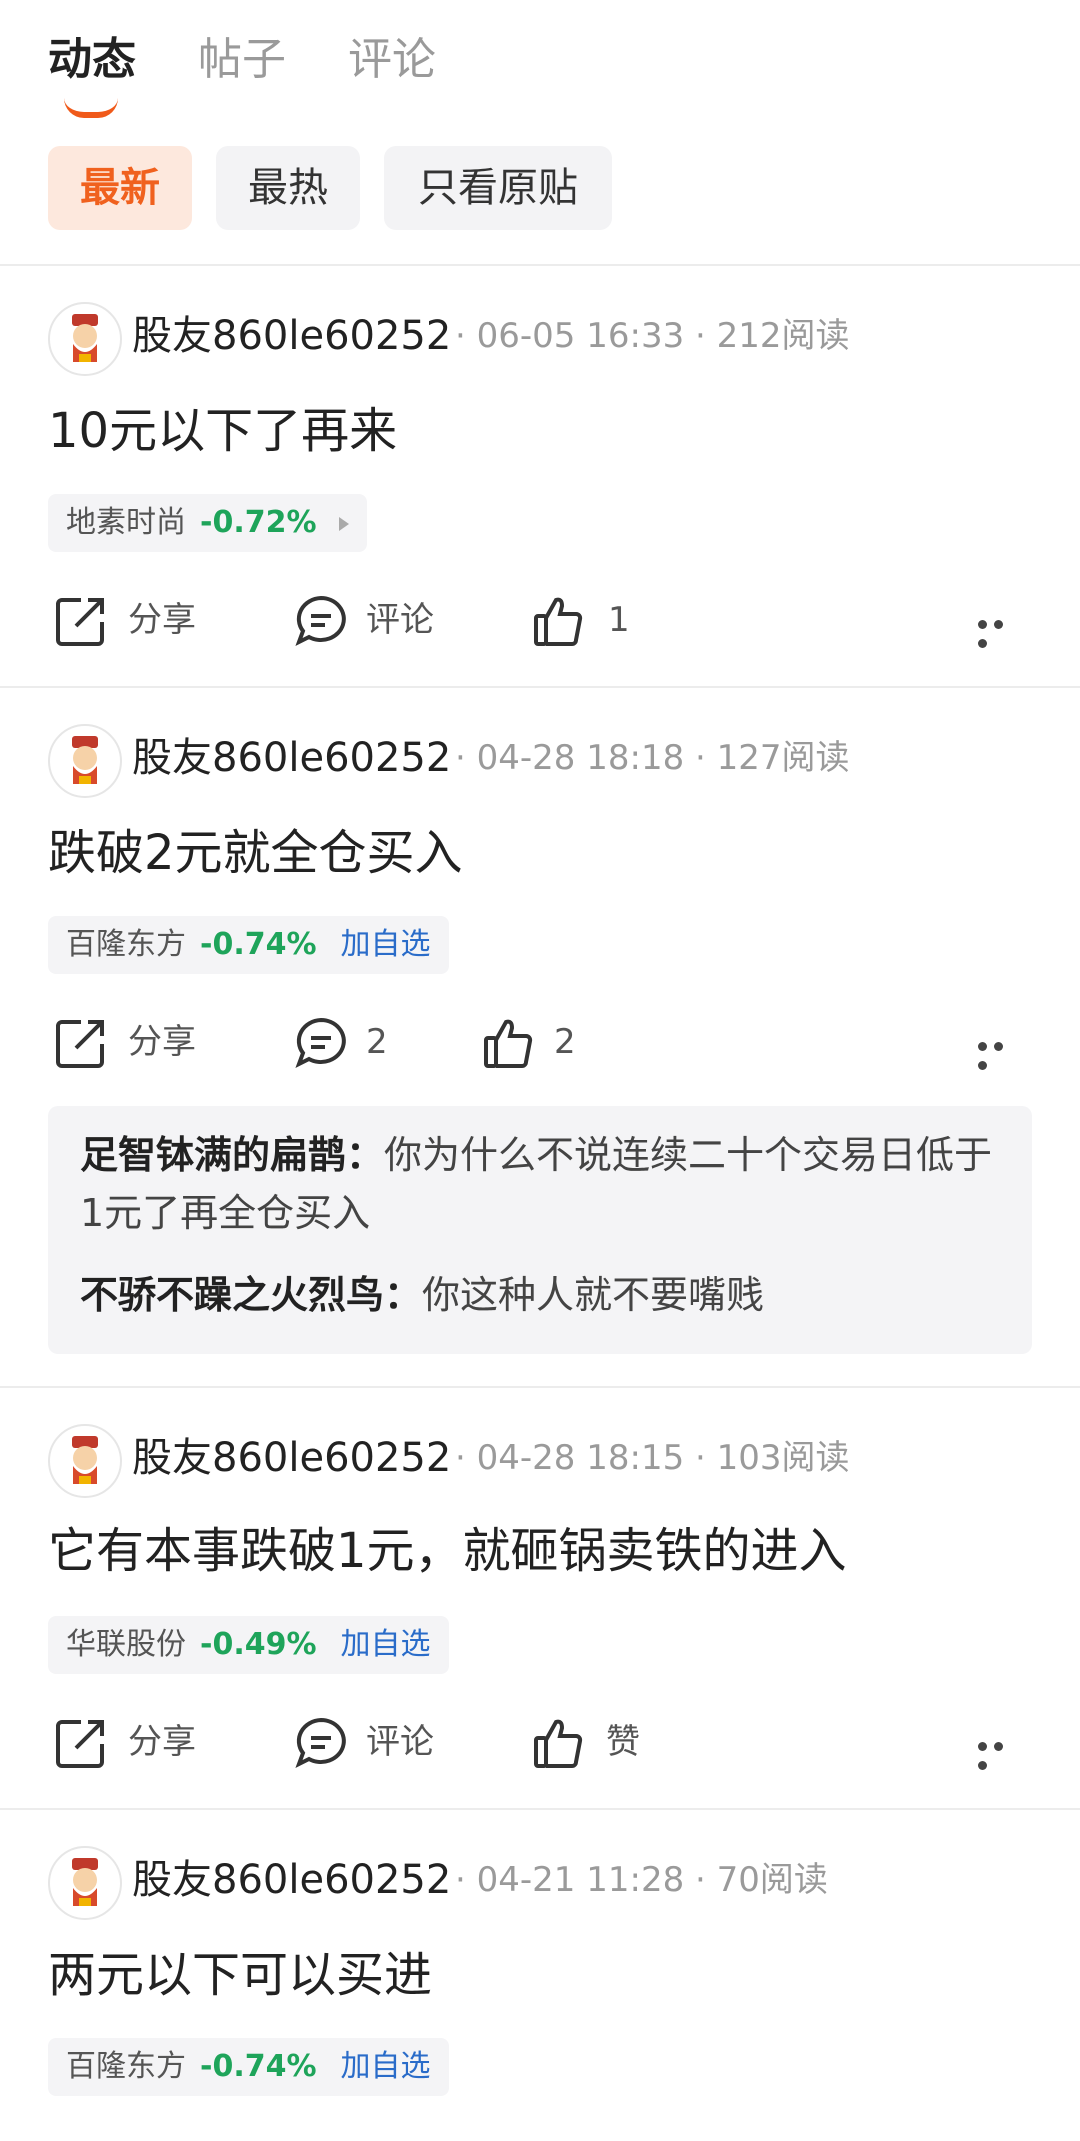 Image resolution: width=1080 pixels, height=2141 pixels. What do you see at coordinates (258, 522) in the screenshot?
I see `stock-change: -0.72%` at bounding box center [258, 522].